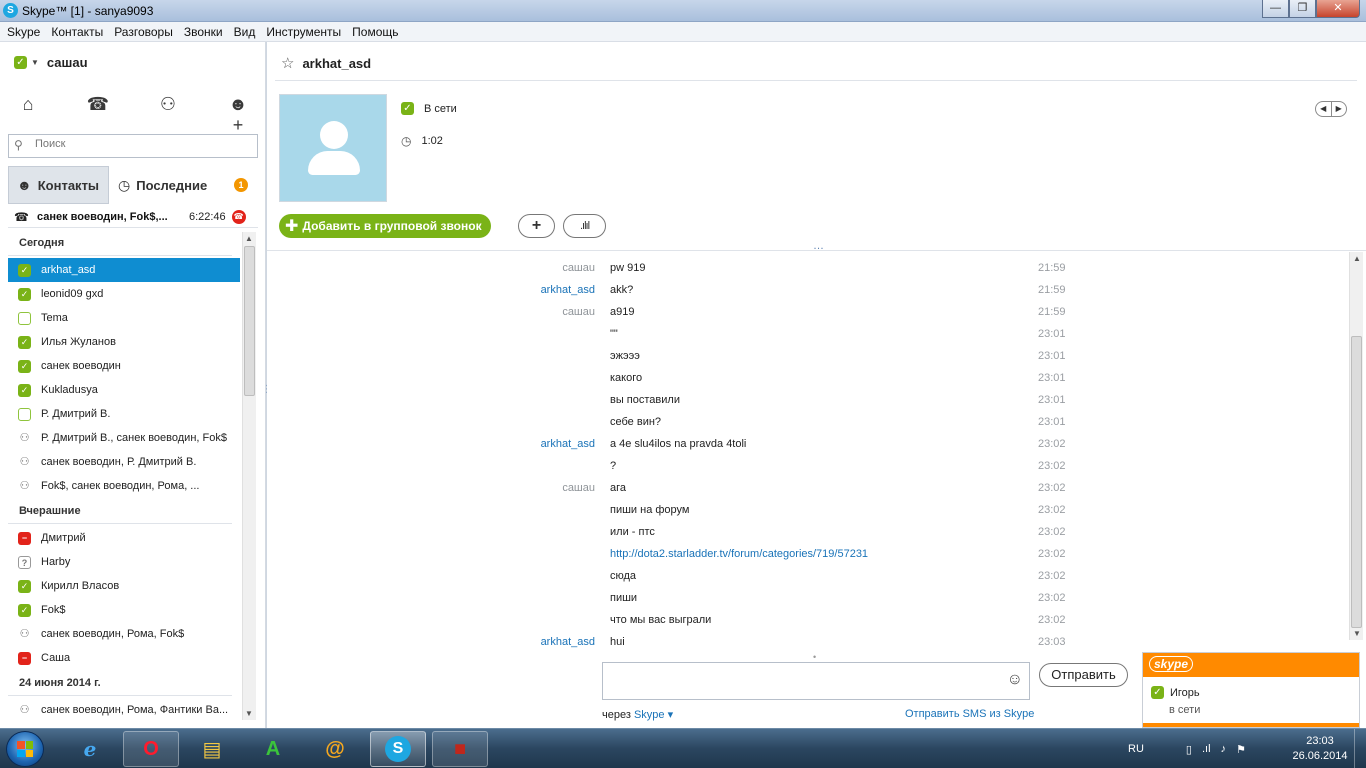 Image resolution: width=1366 pixels, height=768 pixels. What do you see at coordinates (58, 185) in the screenshot?
I see `tab-contacts: ☻ Контакты` at bounding box center [58, 185].